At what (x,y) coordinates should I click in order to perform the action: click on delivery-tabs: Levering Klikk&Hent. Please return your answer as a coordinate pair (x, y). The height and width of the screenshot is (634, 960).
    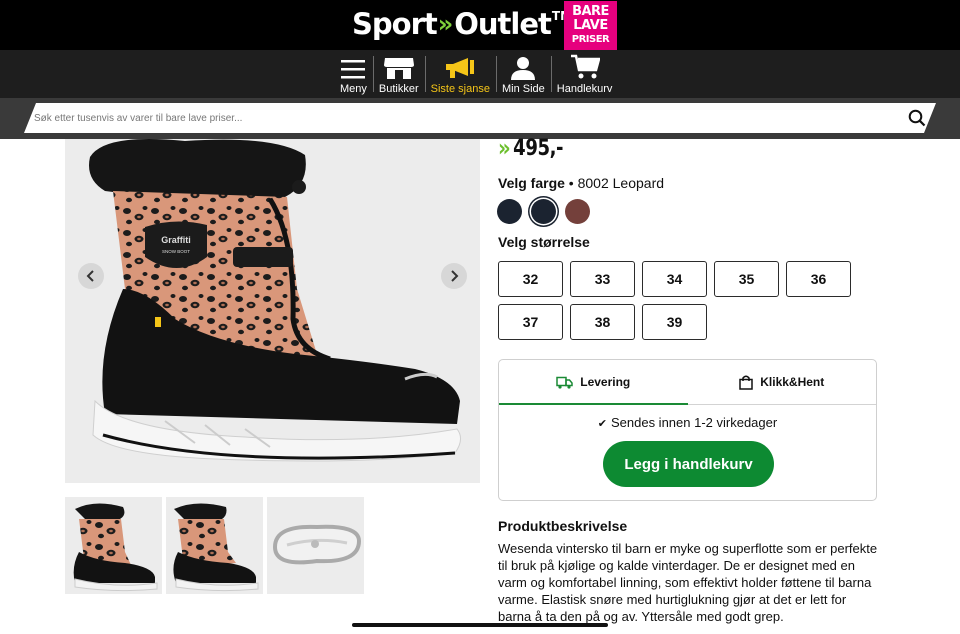
    Looking at the image, I should click on (687, 382).